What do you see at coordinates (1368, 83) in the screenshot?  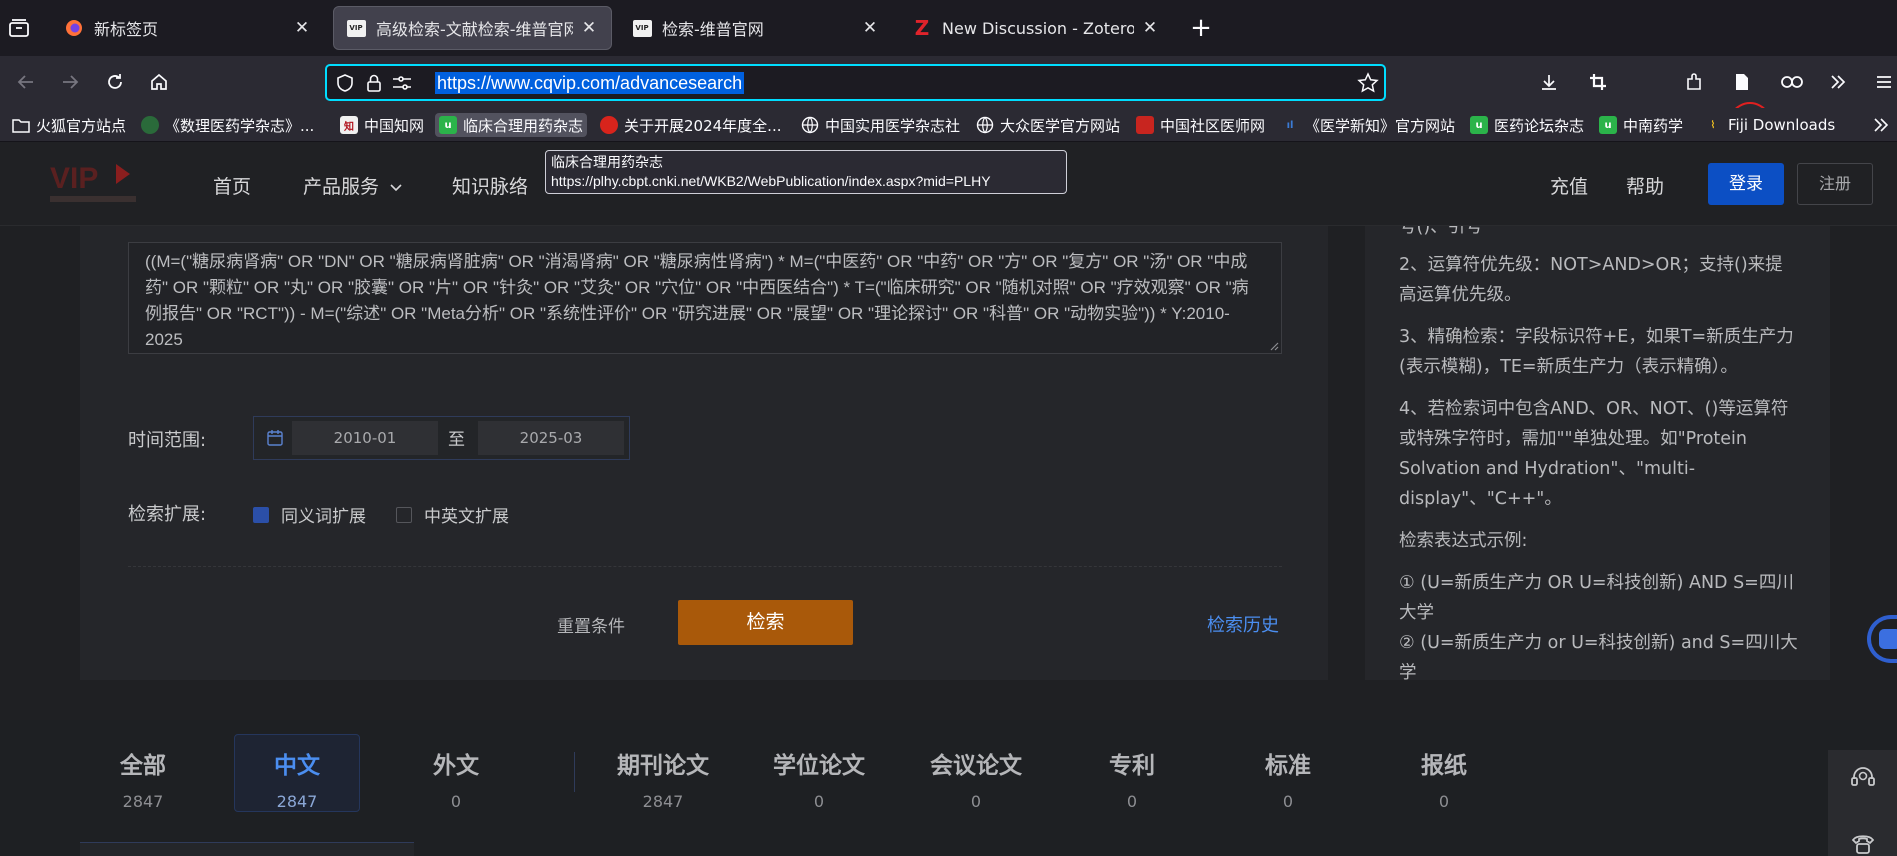 I see `bookmark-star-icon` at bounding box center [1368, 83].